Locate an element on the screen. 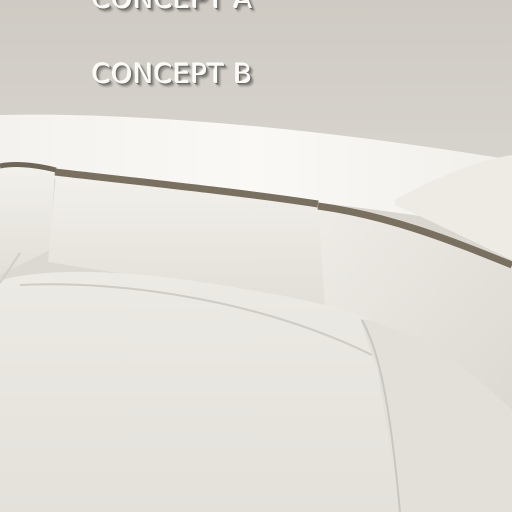 The height and width of the screenshot is (512, 512). concept-a-wall-text: CONCEPT A is located at coordinates (172, 7).